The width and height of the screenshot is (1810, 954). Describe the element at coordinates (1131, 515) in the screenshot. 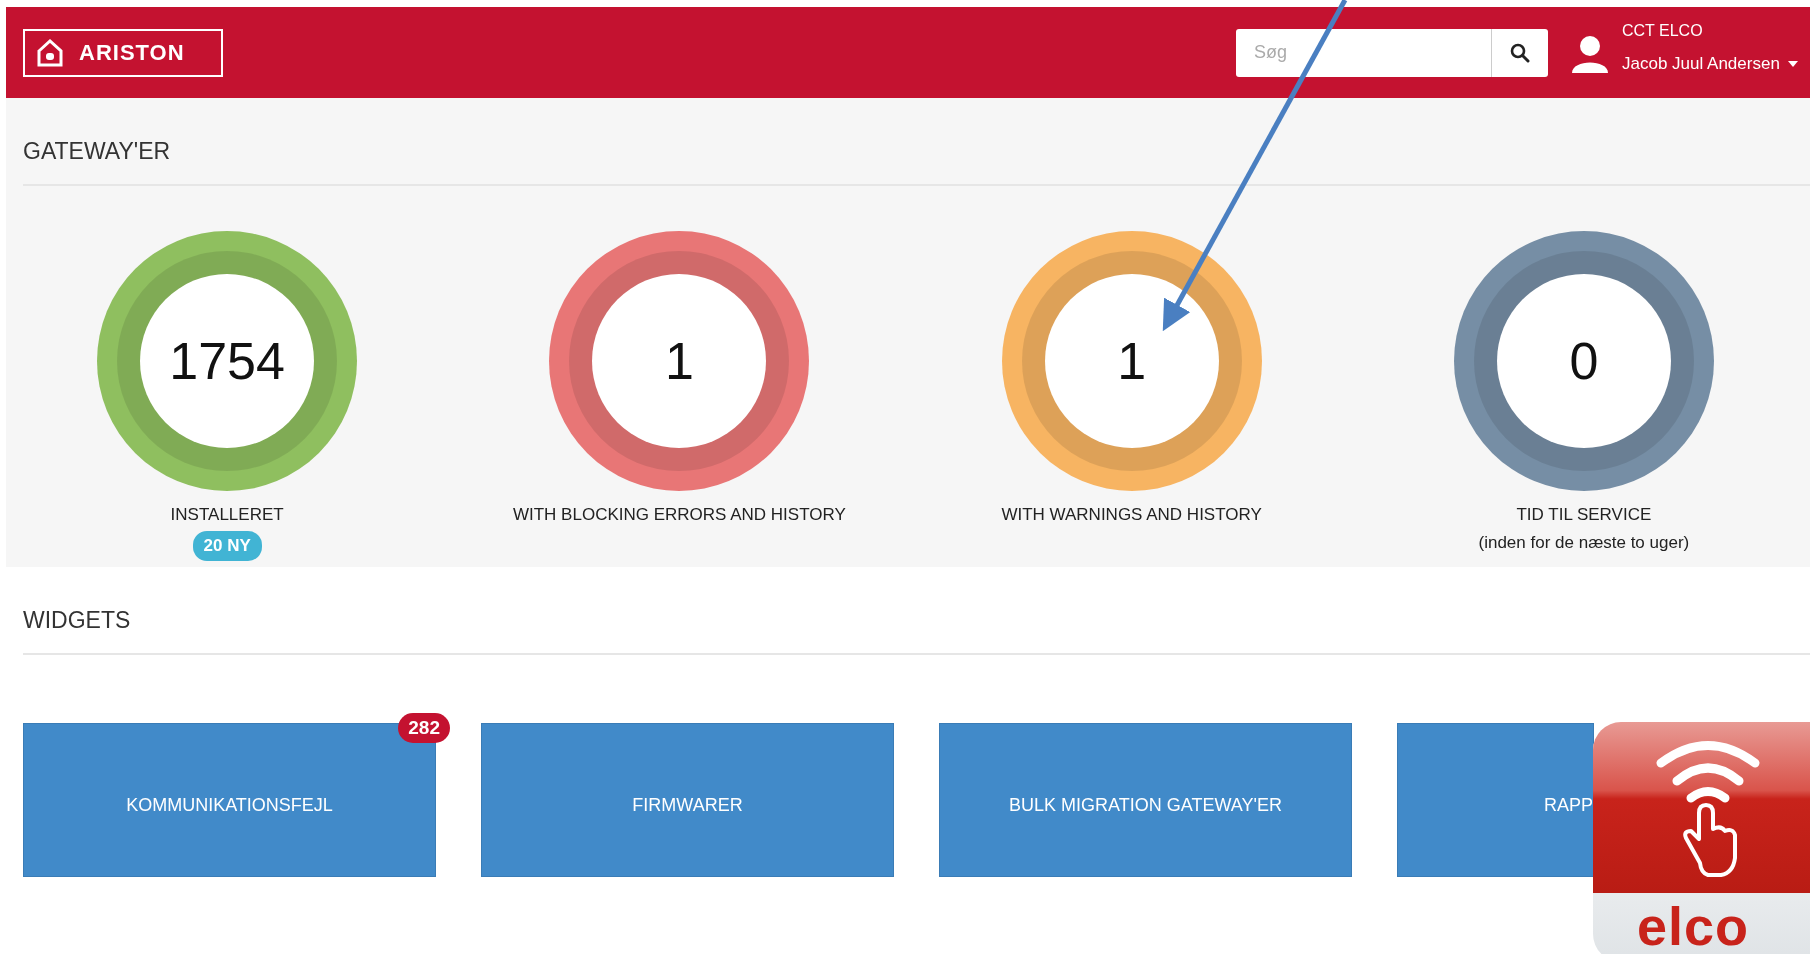

I see `gauge-label: WITH WARNINGS AND HISTORY` at that location.